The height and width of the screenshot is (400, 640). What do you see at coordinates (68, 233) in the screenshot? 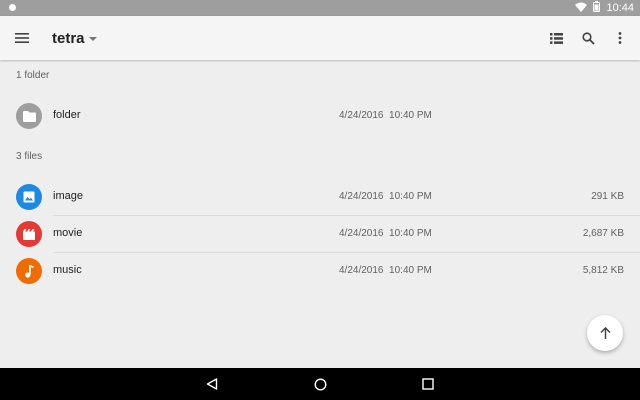
I see `item-name: movie` at bounding box center [68, 233].